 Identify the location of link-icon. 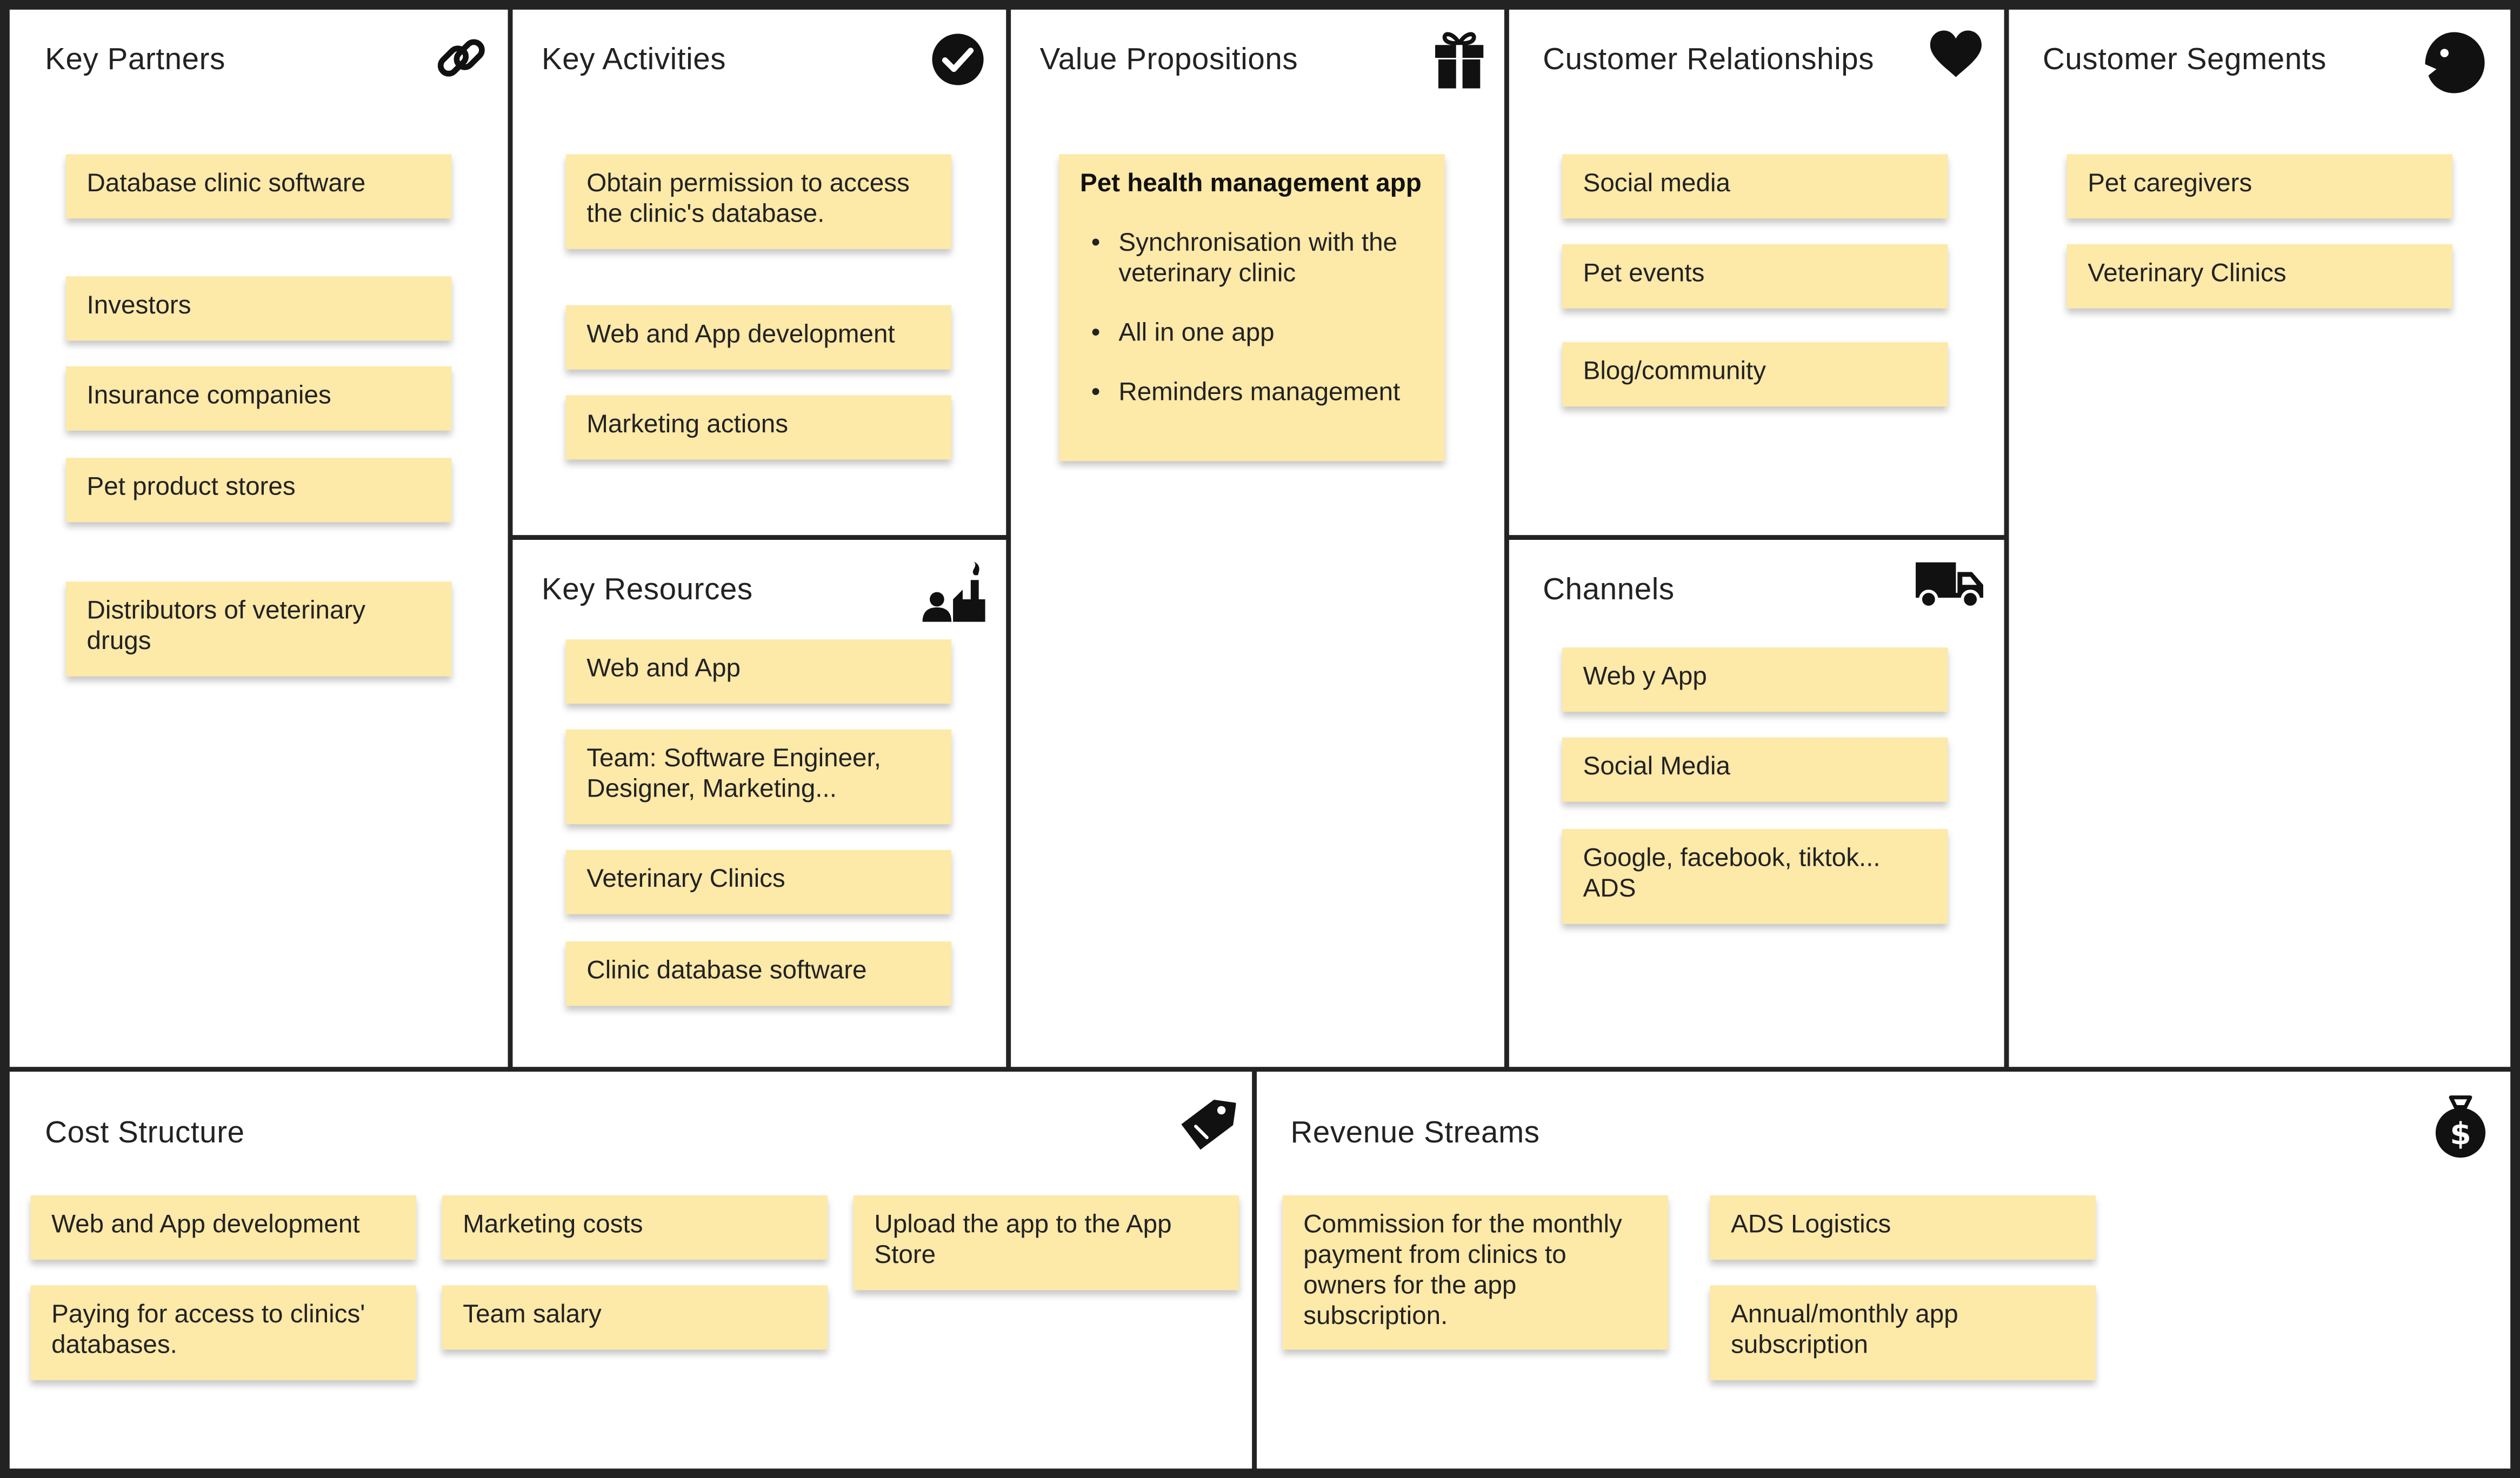
(462, 58).